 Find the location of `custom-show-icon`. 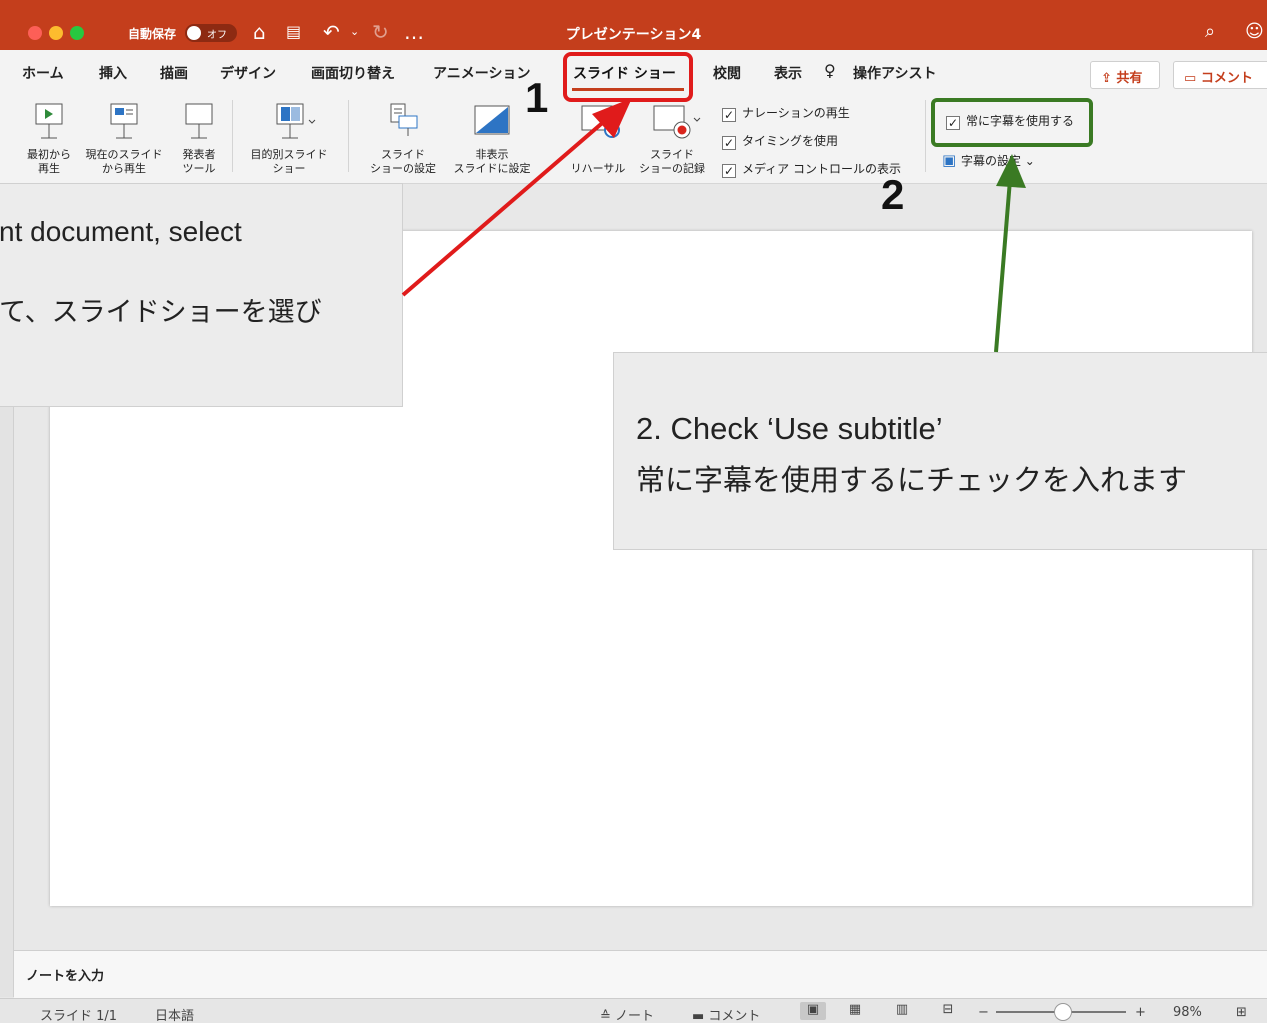

custom-show-icon is located at coordinates (296, 121).